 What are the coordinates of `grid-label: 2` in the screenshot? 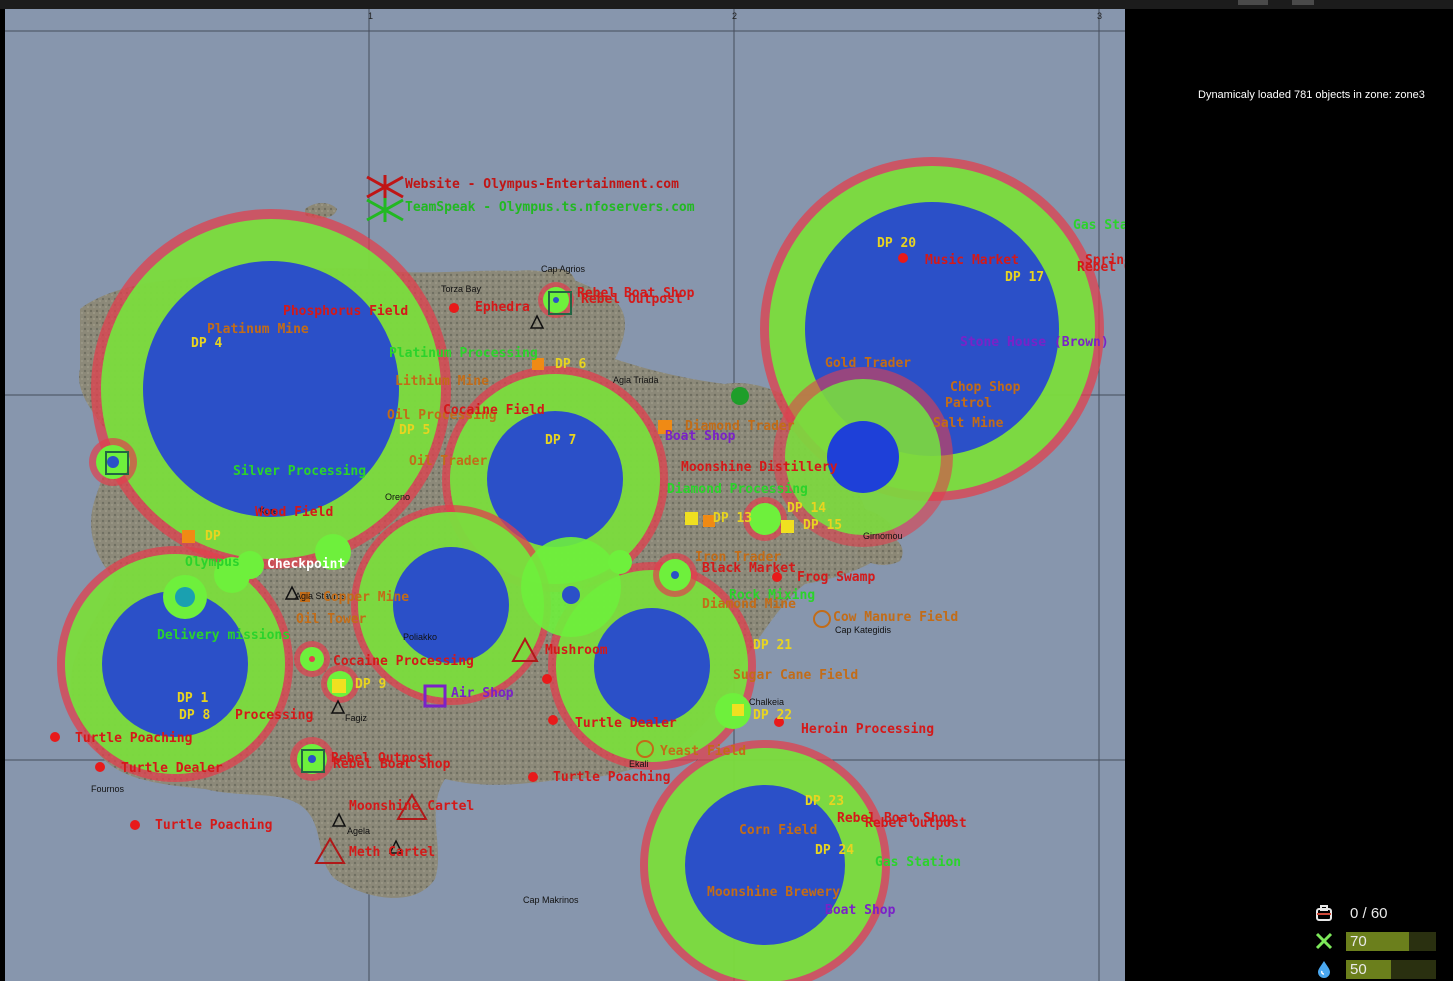 It's located at (735, 16).